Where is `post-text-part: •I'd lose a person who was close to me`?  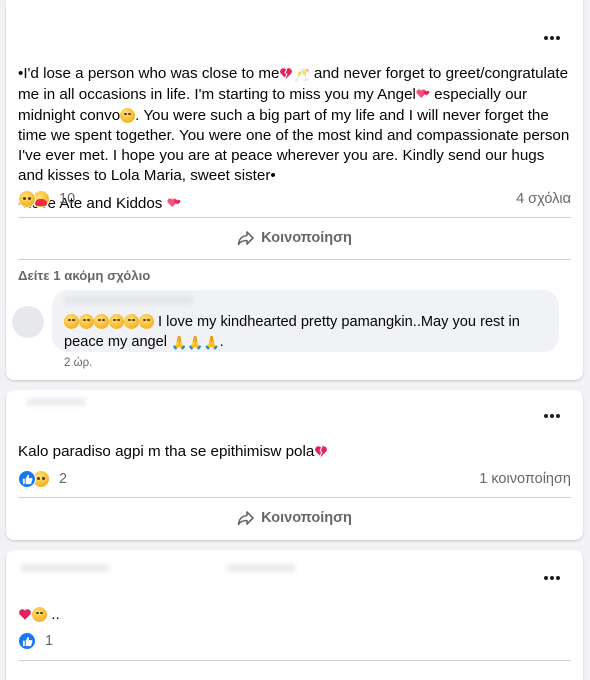 post-text-part: •I'd lose a person who was close to me is located at coordinates (149, 73).